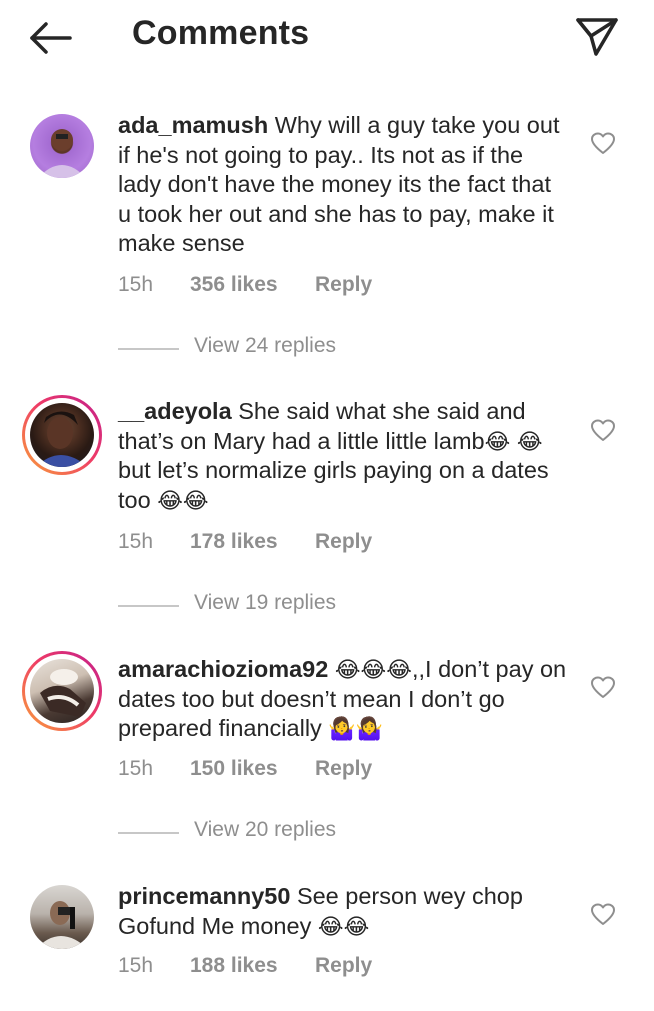 This screenshot has height=1011, width=654. Describe the element at coordinates (373, 670) in the screenshot. I see `tears-of-joy-emoji: 😂😂😂` at that location.